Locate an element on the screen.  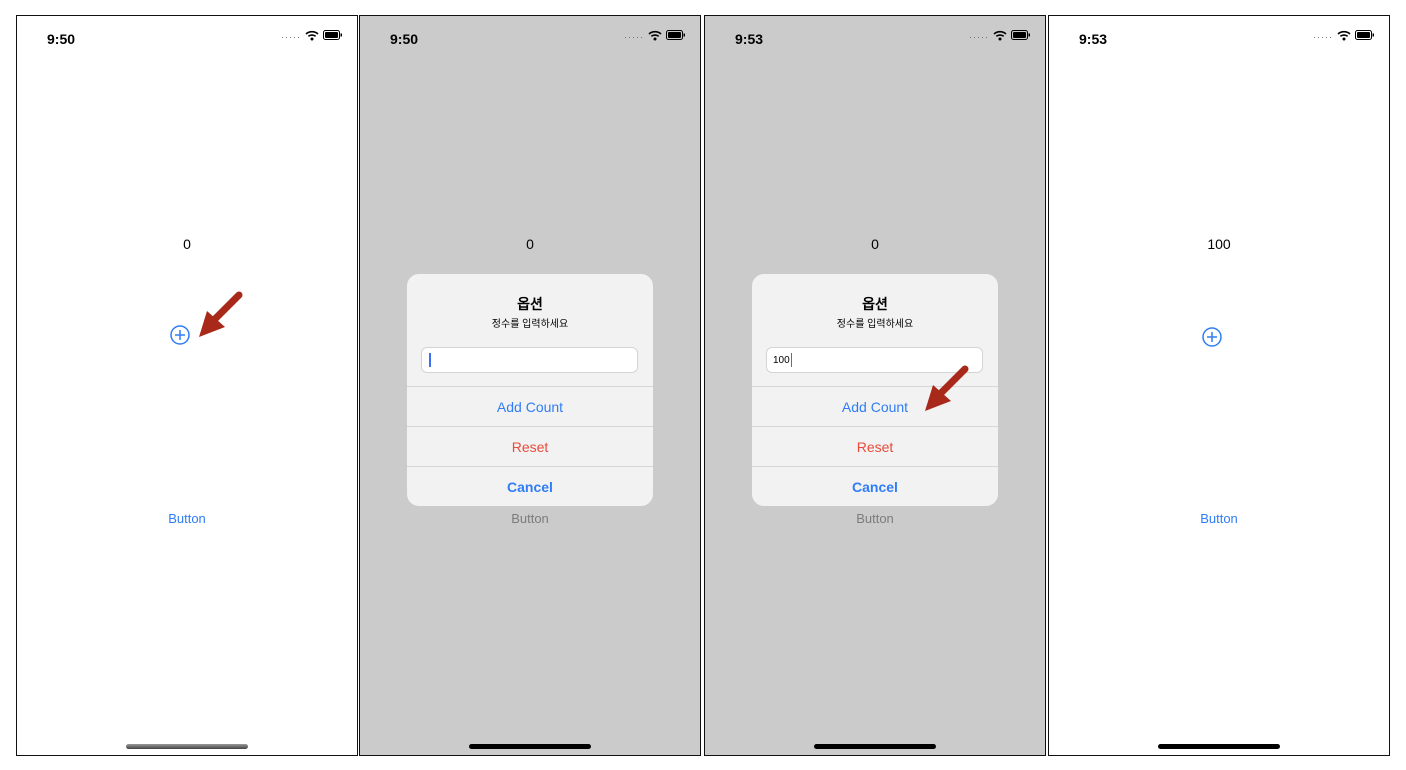
add-count-button: Add Count is located at coordinates (530, 406).